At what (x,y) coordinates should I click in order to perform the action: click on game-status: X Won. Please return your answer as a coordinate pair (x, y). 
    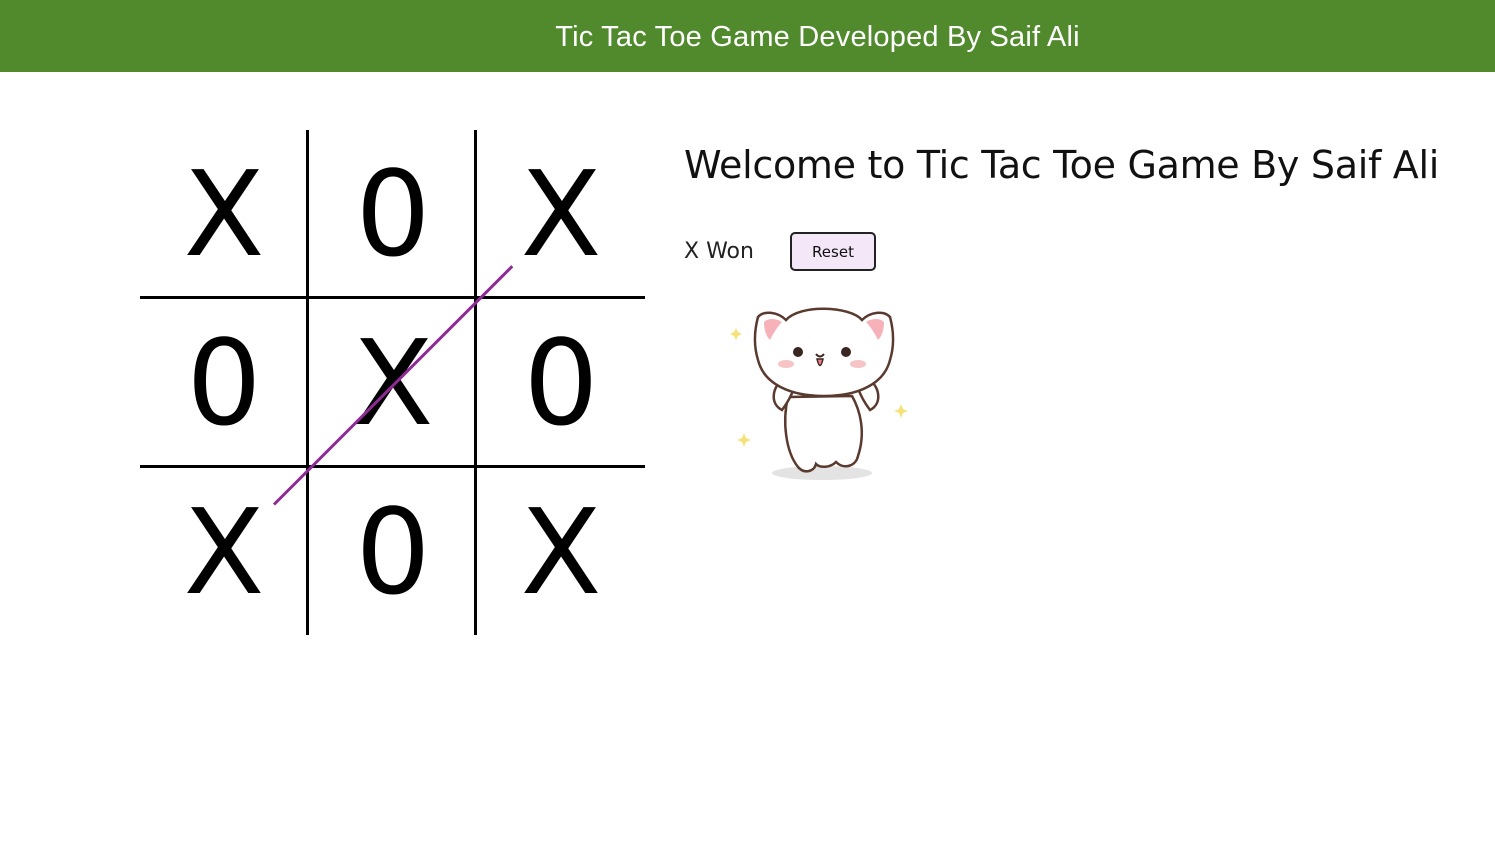
    Looking at the image, I should click on (719, 251).